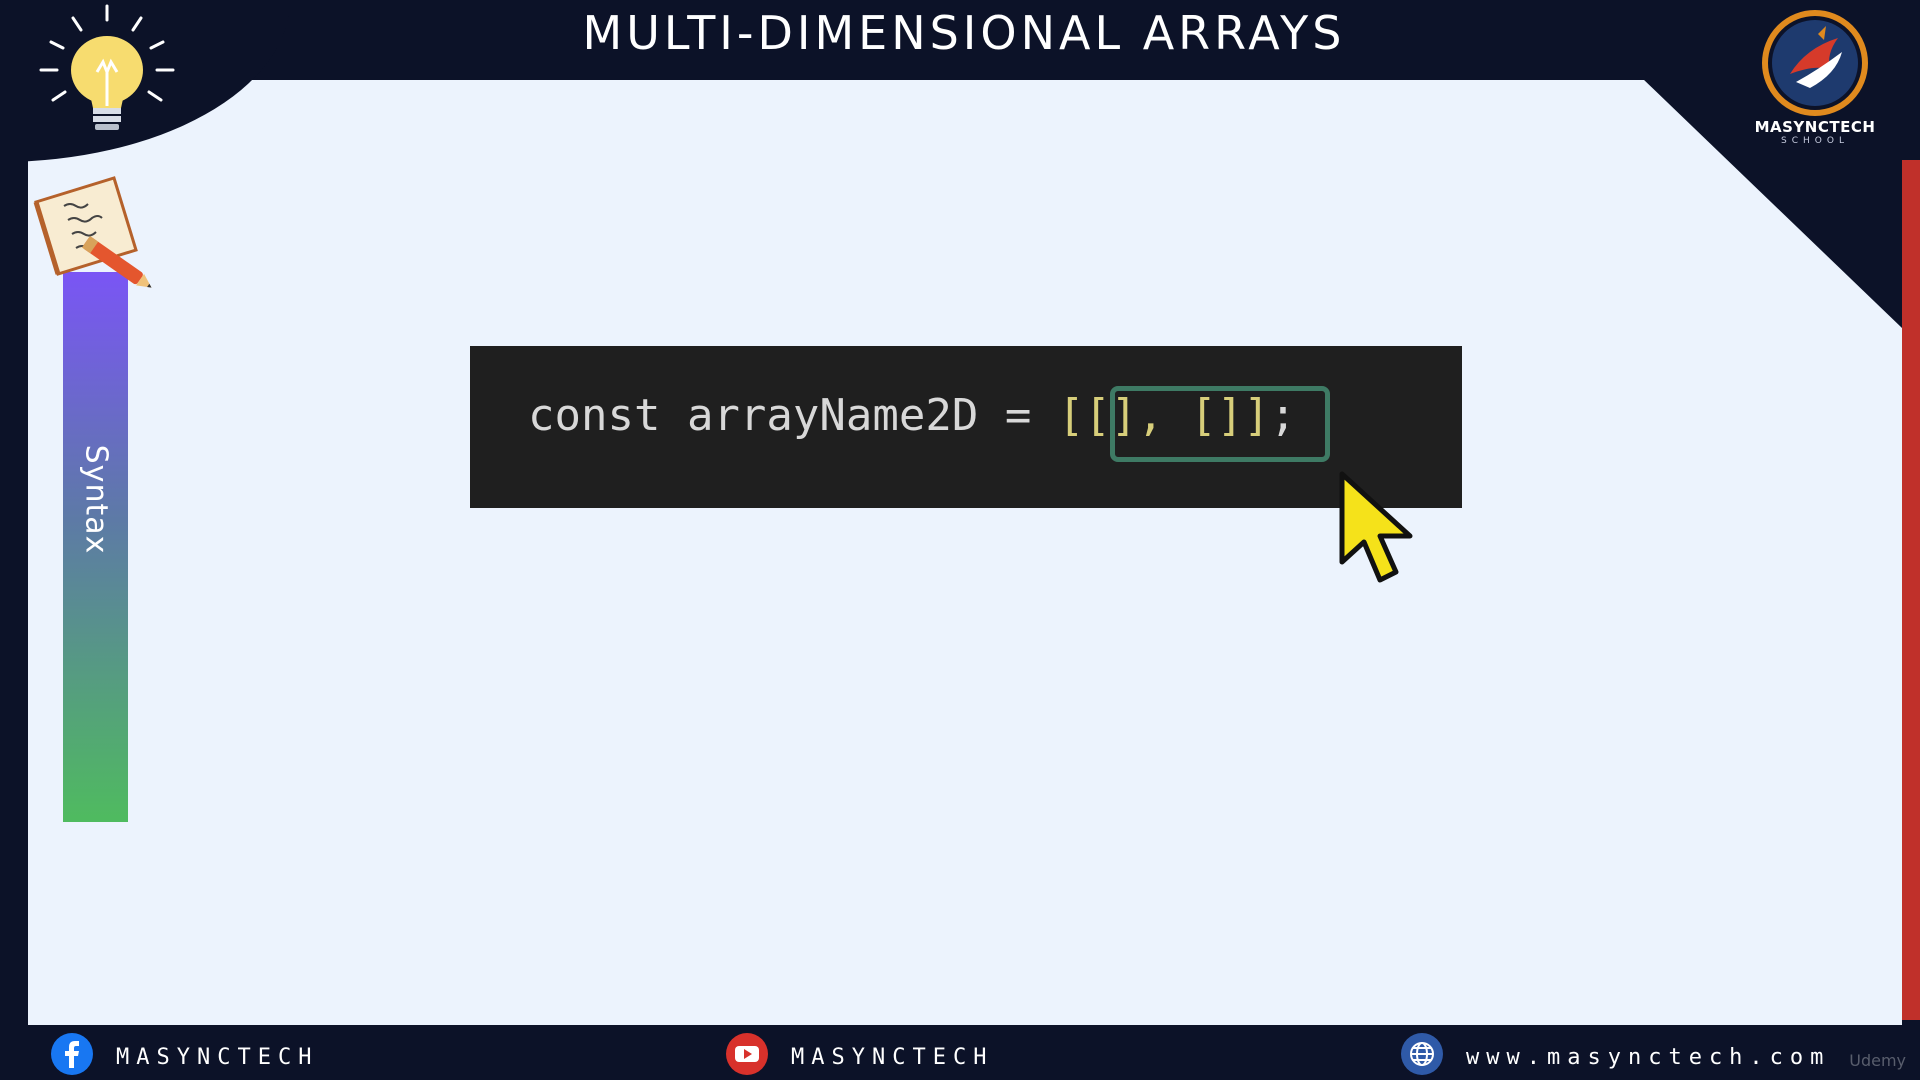 The height and width of the screenshot is (1080, 1920). Describe the element at coordinates (793, 415) in the screenshot. I see `code-prefix: const arrayName2D =` at that location.